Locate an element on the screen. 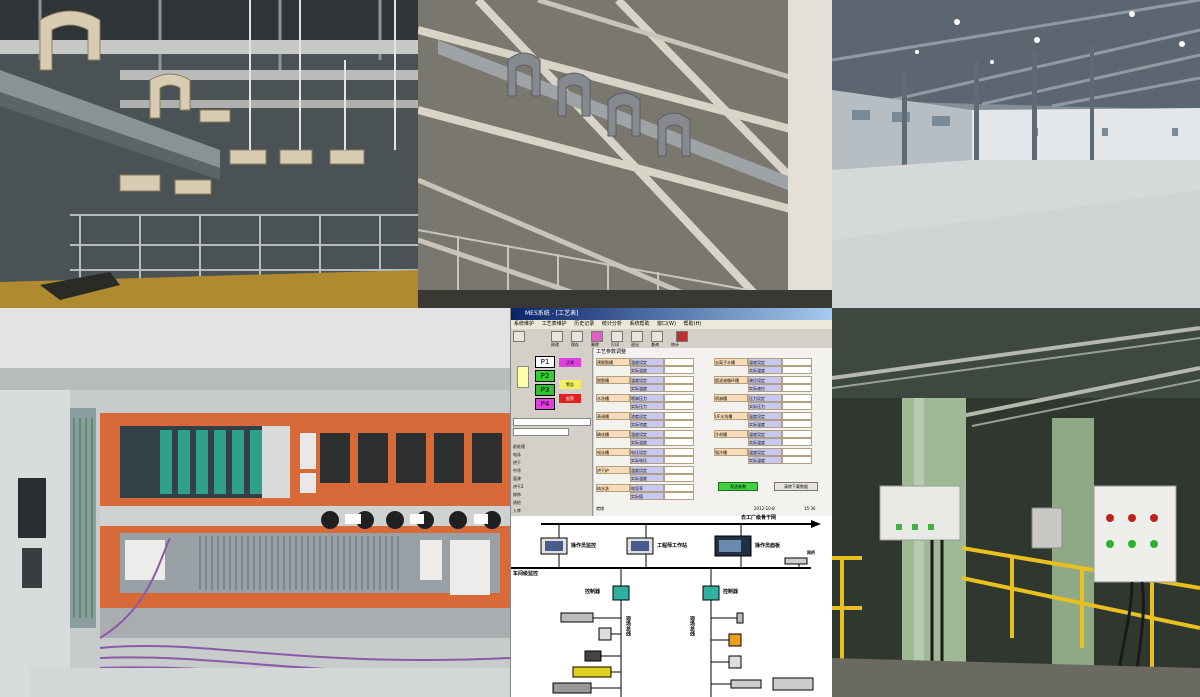  legend-warn: 警告 is located at coordinates (570, 384).